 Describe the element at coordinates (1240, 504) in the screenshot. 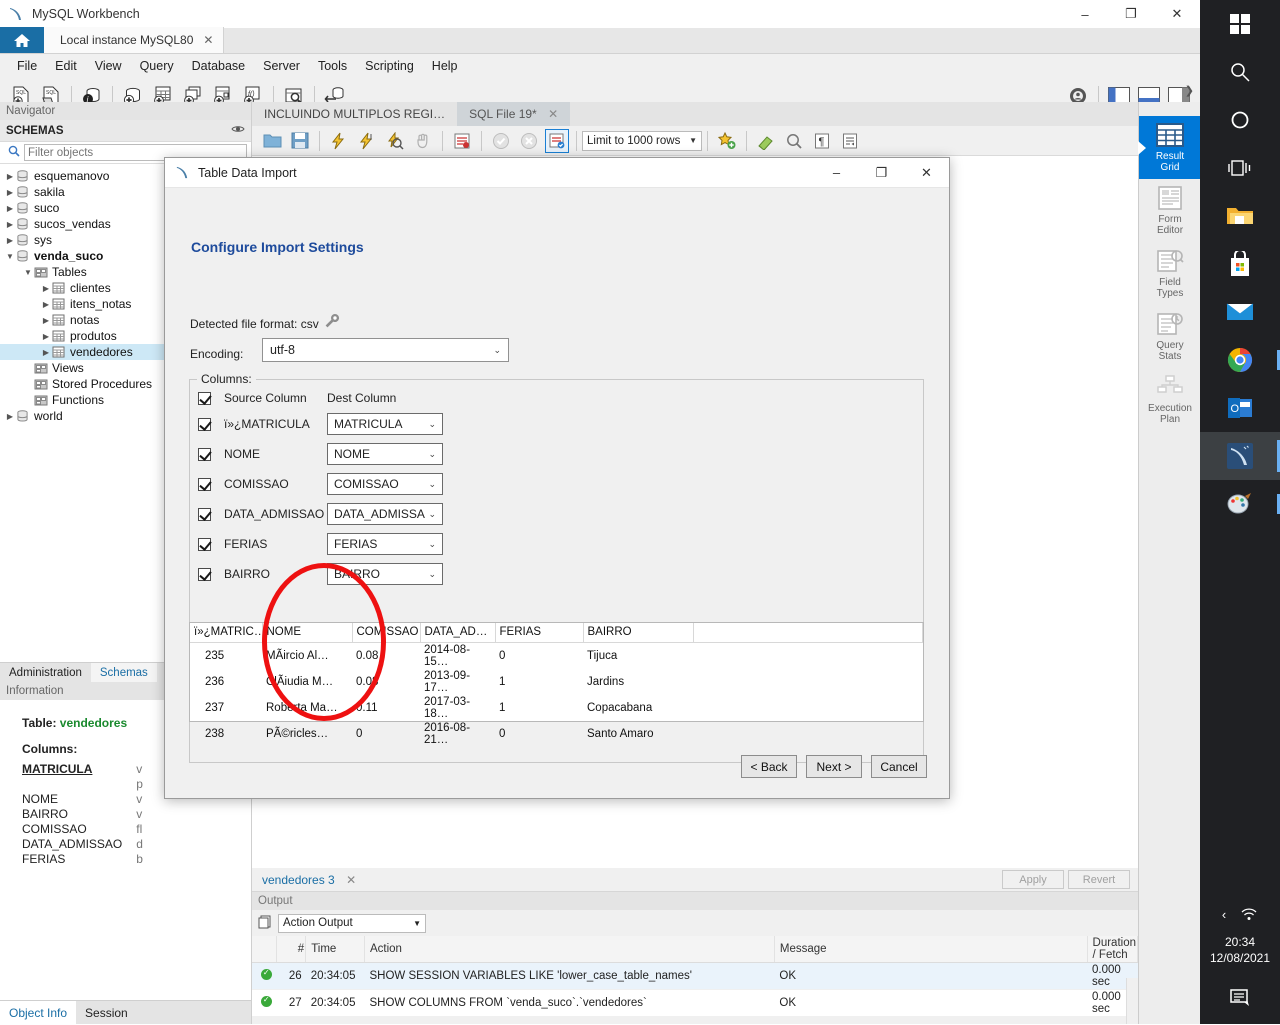

I see `paint-icon` at that location.